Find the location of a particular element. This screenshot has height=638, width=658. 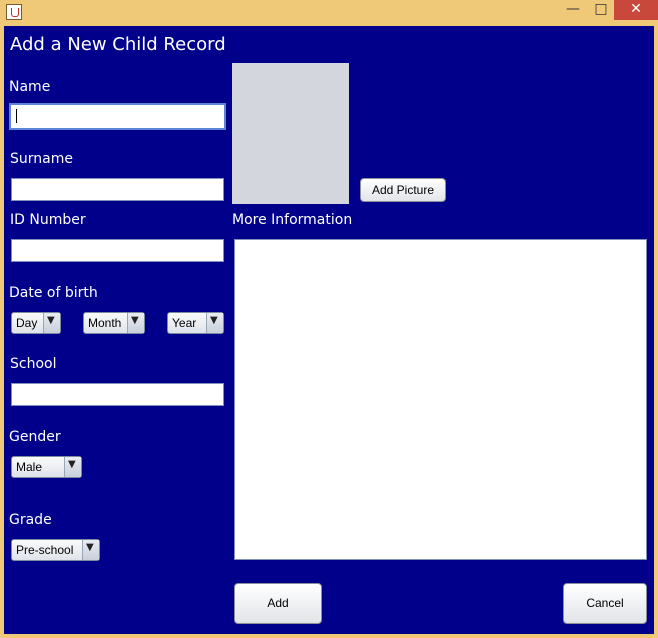

add-button: Add is located at coordinates (278, 603).